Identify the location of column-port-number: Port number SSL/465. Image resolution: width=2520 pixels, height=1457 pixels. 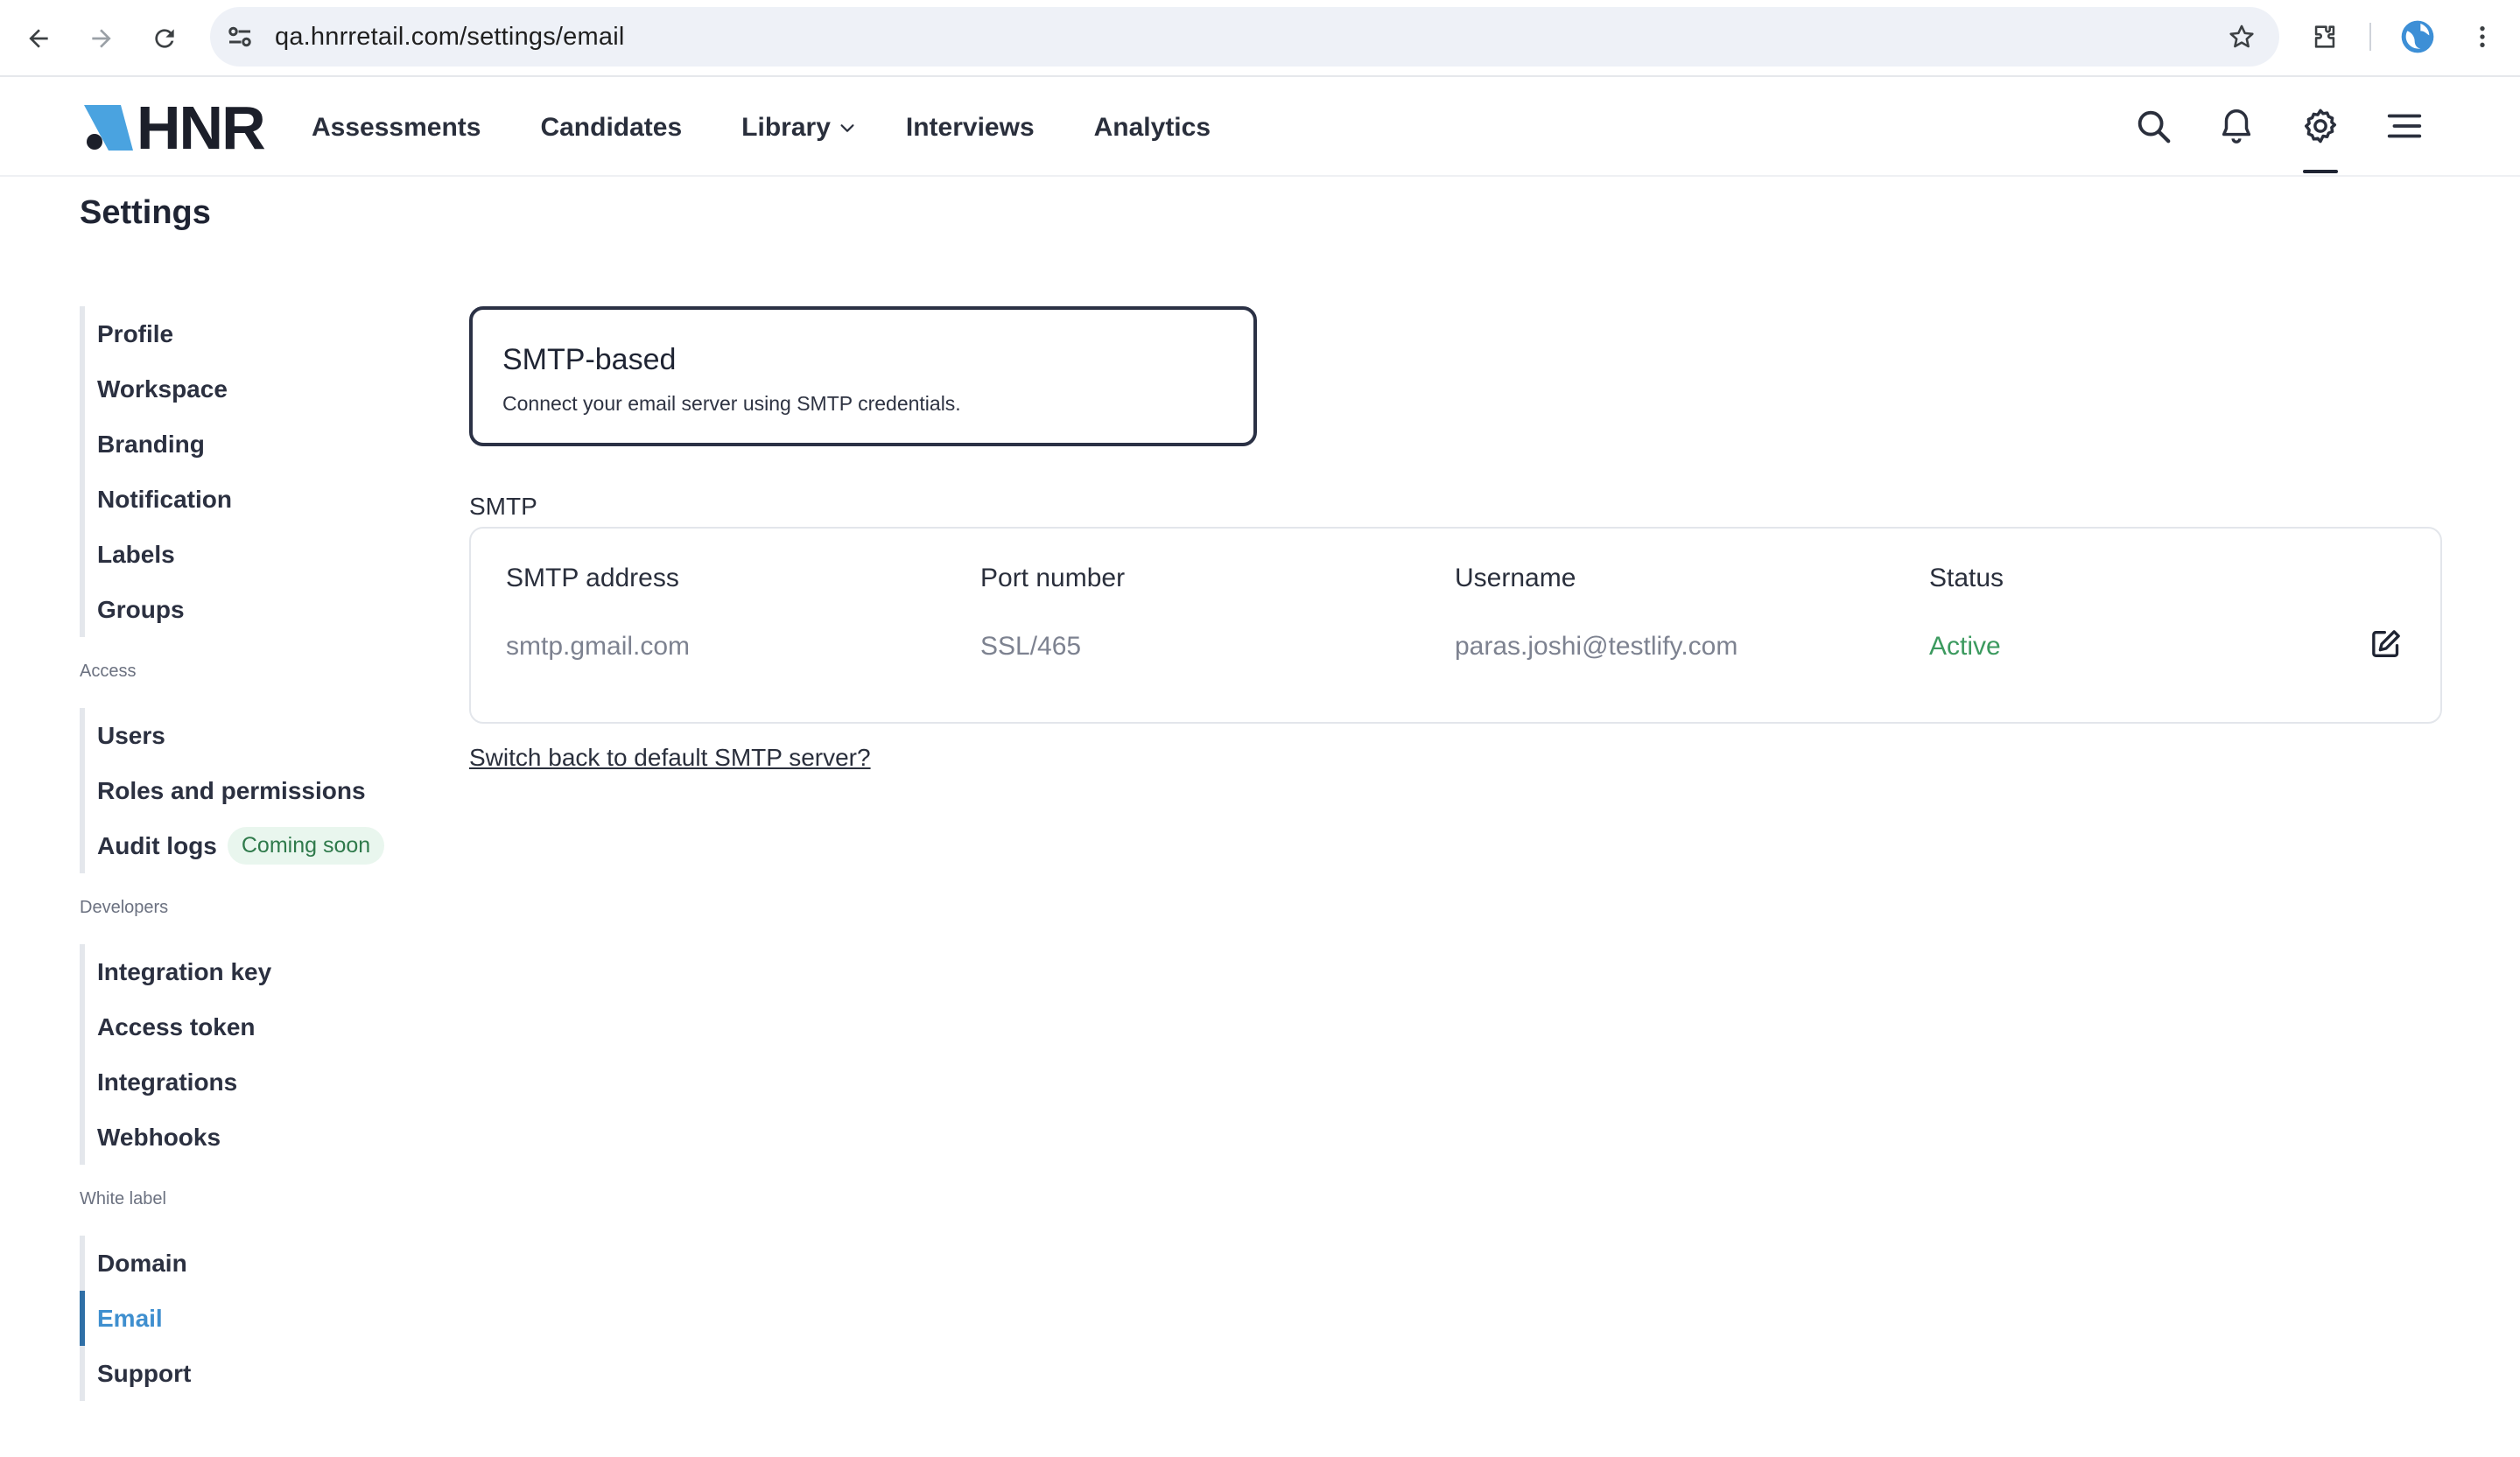
(1052, 613).